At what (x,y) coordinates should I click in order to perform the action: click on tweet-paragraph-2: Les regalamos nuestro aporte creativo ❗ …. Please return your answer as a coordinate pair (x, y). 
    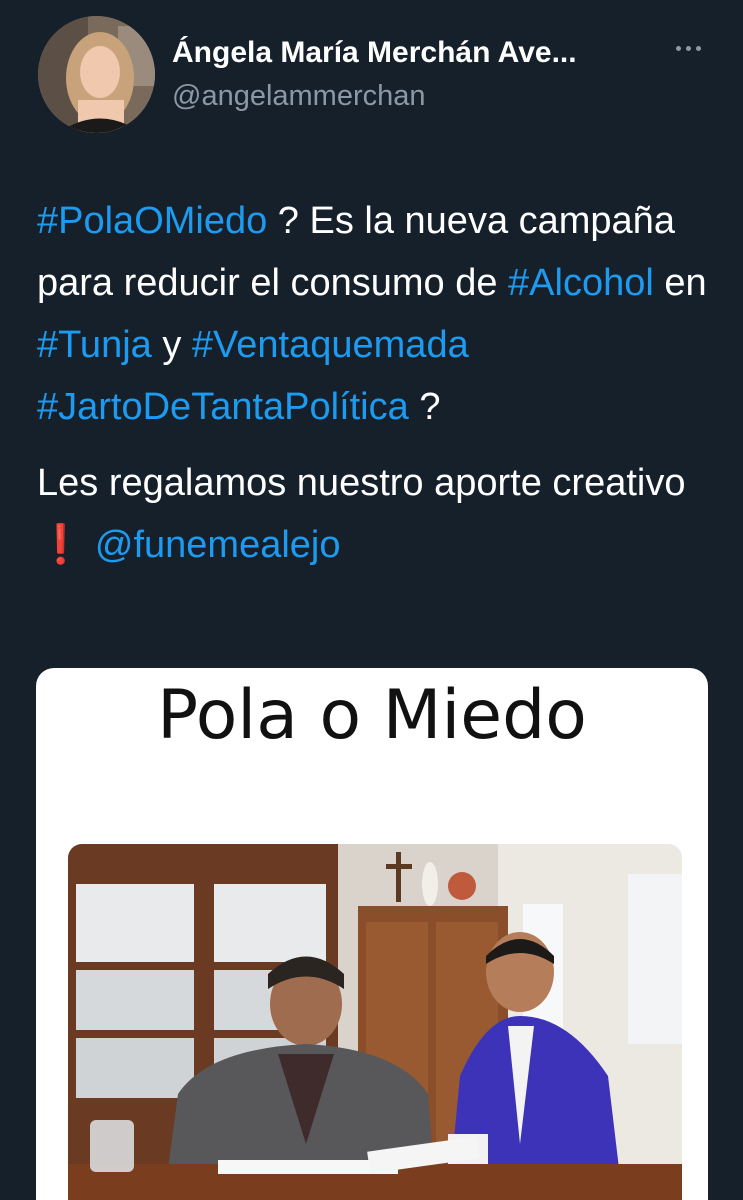
    Looking at the image, I should click on (377, 514).